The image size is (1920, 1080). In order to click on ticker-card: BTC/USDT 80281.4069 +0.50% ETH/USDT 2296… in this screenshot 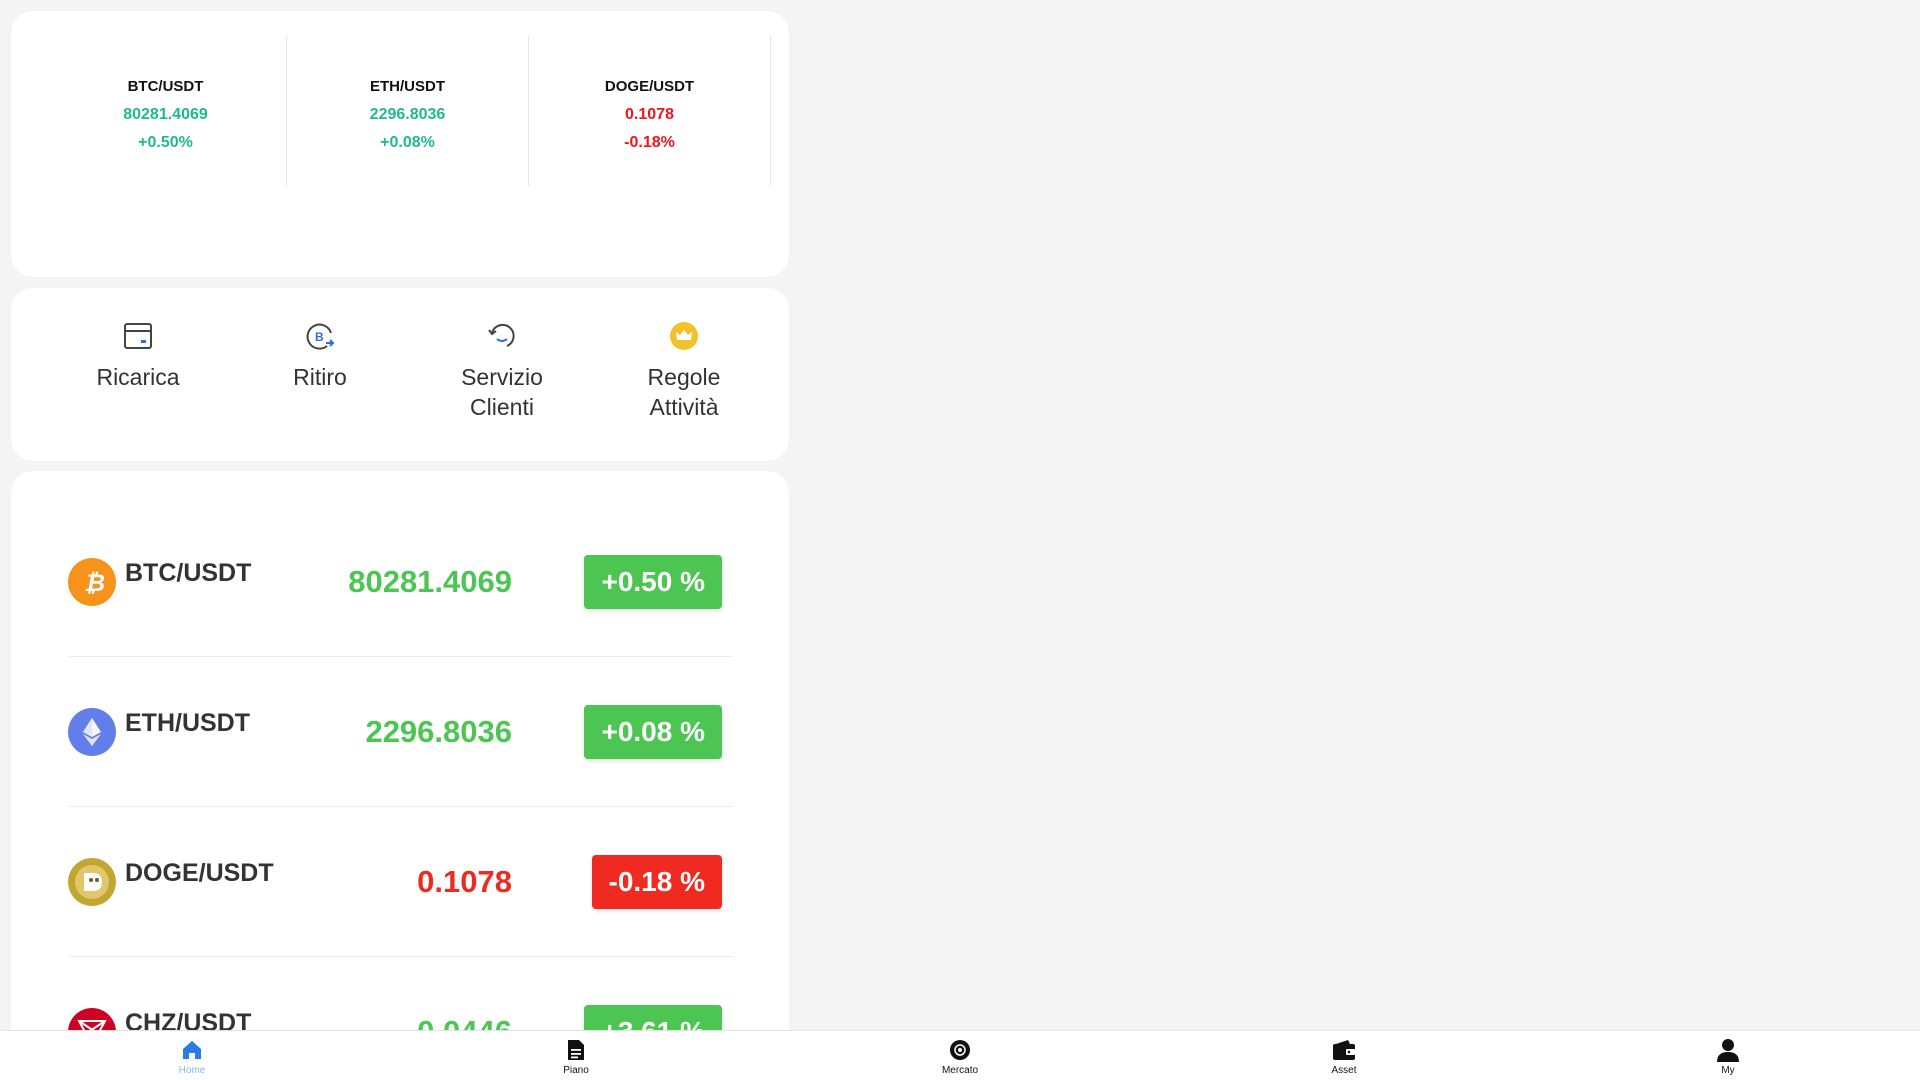, I will do `click(400, 144)`.